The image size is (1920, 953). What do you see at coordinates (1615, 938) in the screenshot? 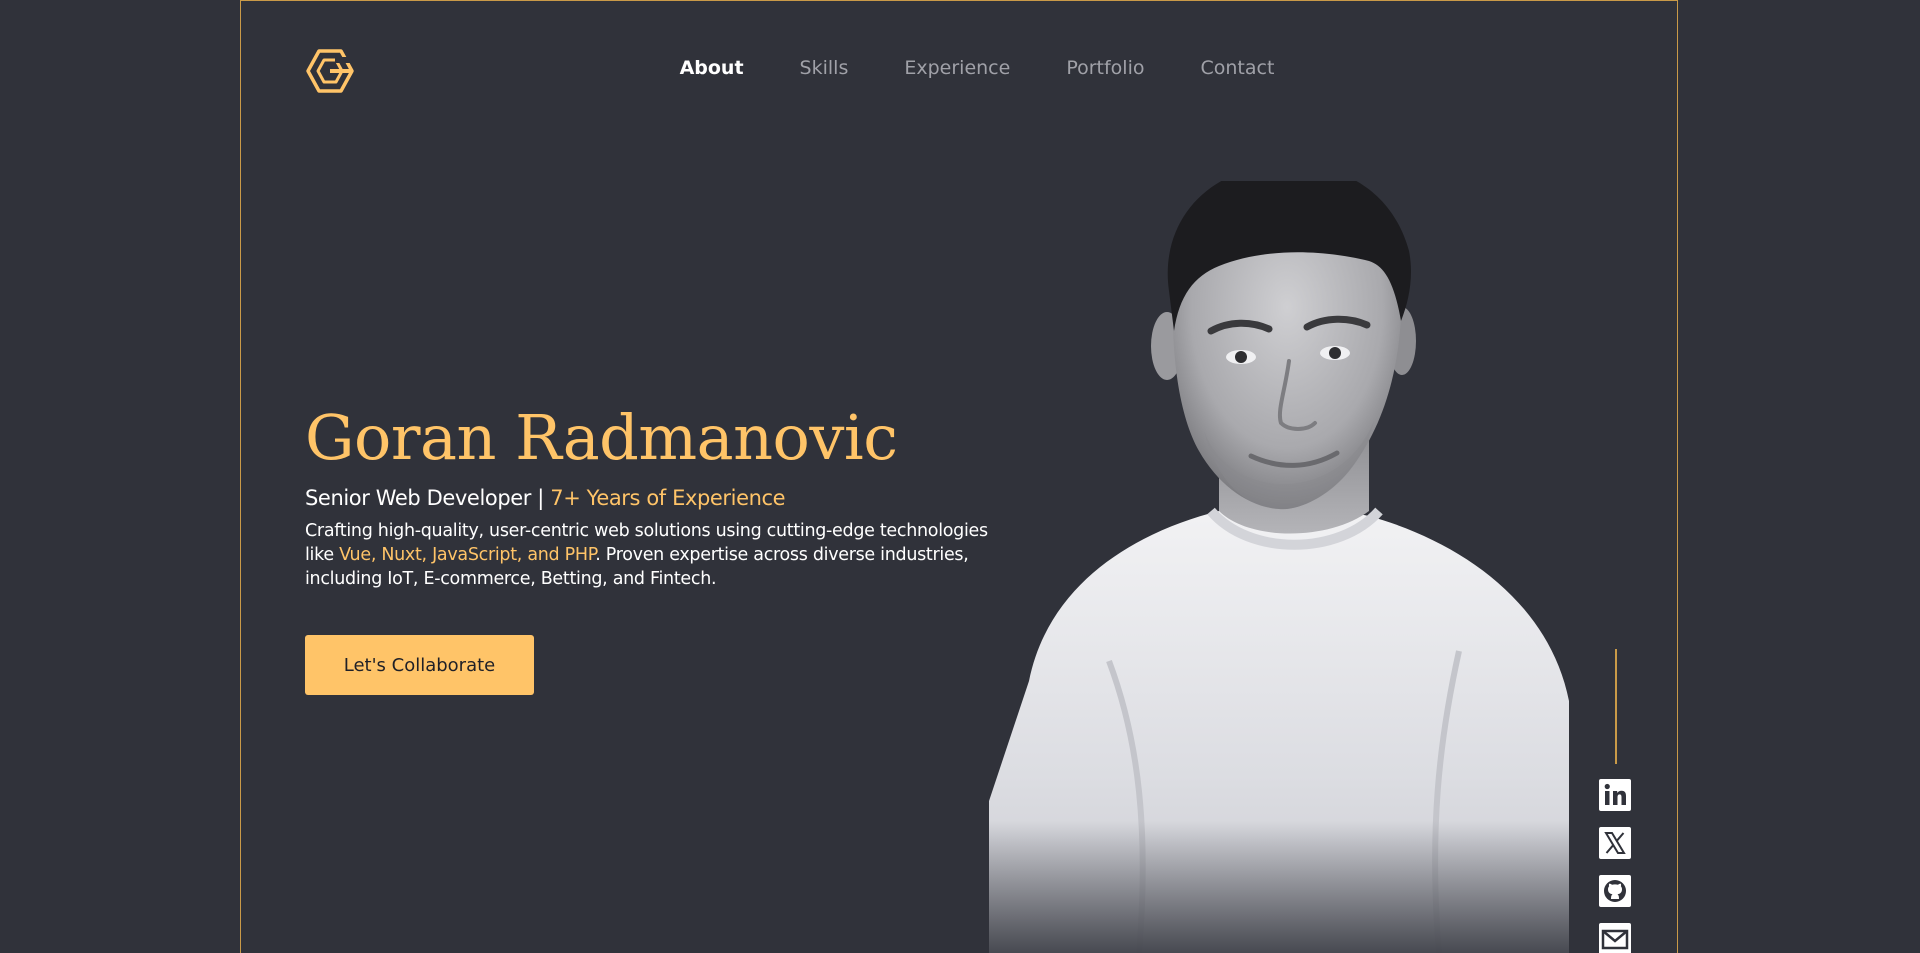
I see `email-icon` at bounding box center [1615, 938].